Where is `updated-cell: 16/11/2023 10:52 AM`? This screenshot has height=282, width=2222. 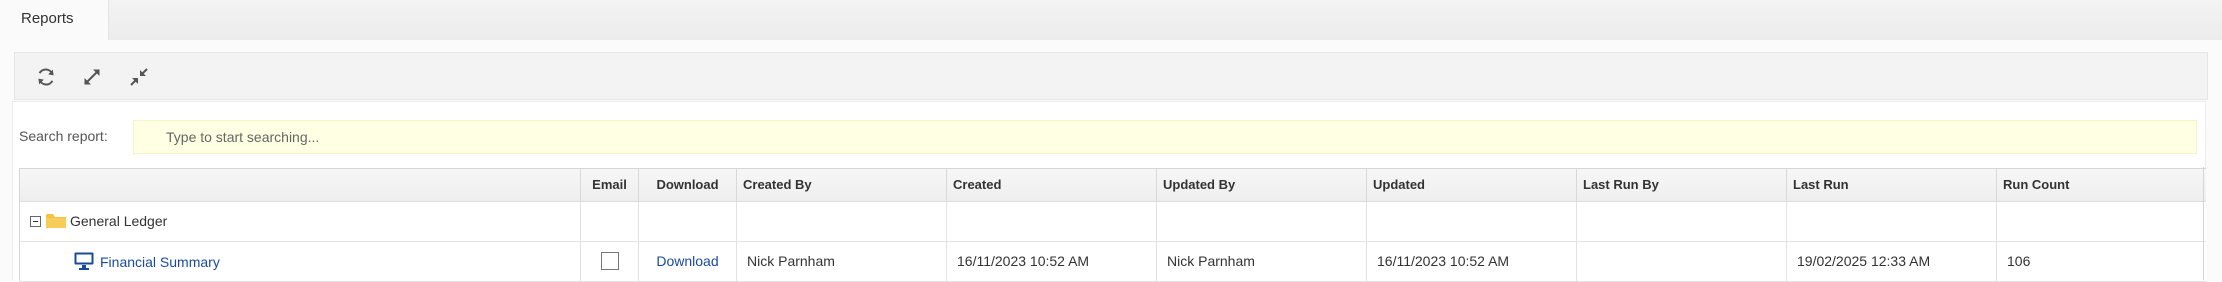 updated-cell: 16/11/2023 10:52 AM is located at coordinates (1471, 261).